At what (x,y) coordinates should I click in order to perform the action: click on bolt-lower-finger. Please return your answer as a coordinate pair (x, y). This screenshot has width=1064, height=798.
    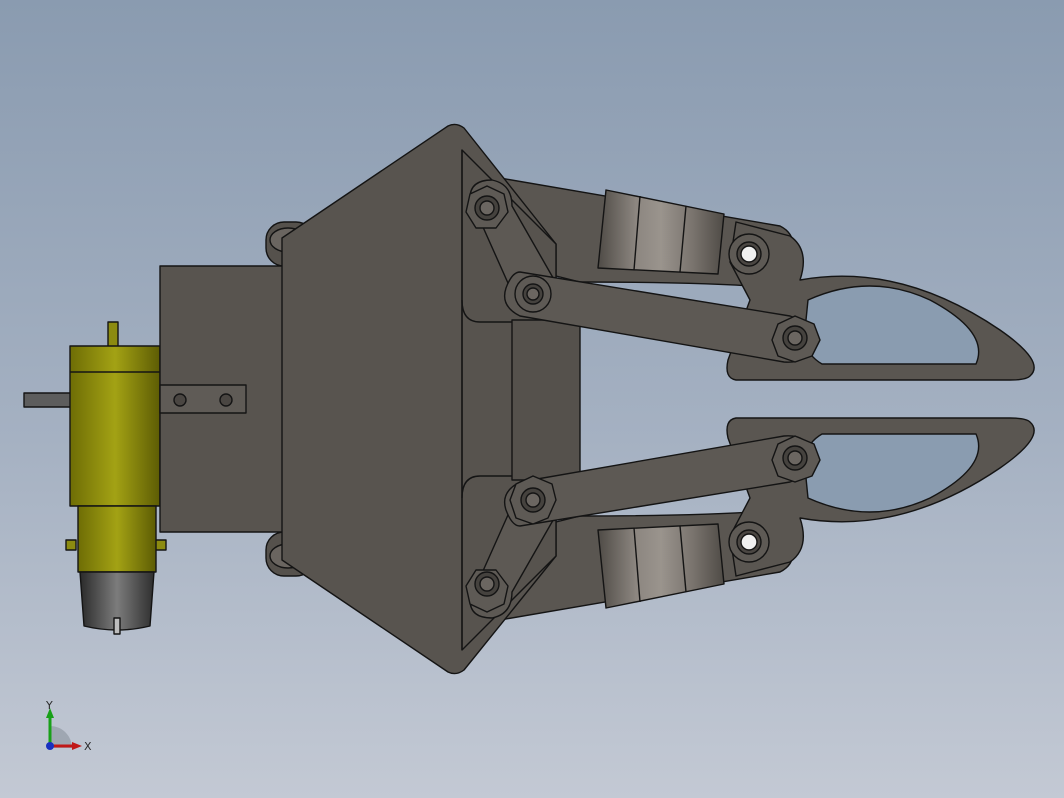
    Looking at the image, I should click on (796, 459).